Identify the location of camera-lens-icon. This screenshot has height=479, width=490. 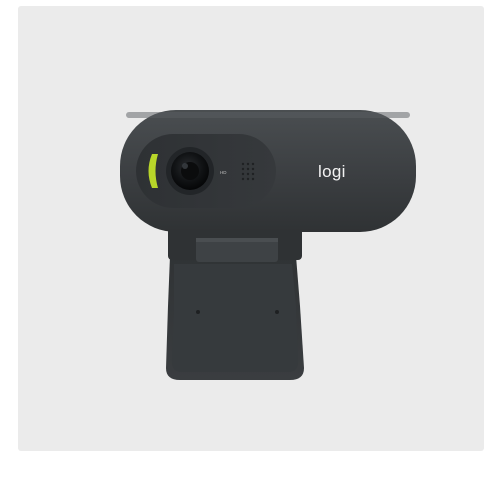
(190, 171).